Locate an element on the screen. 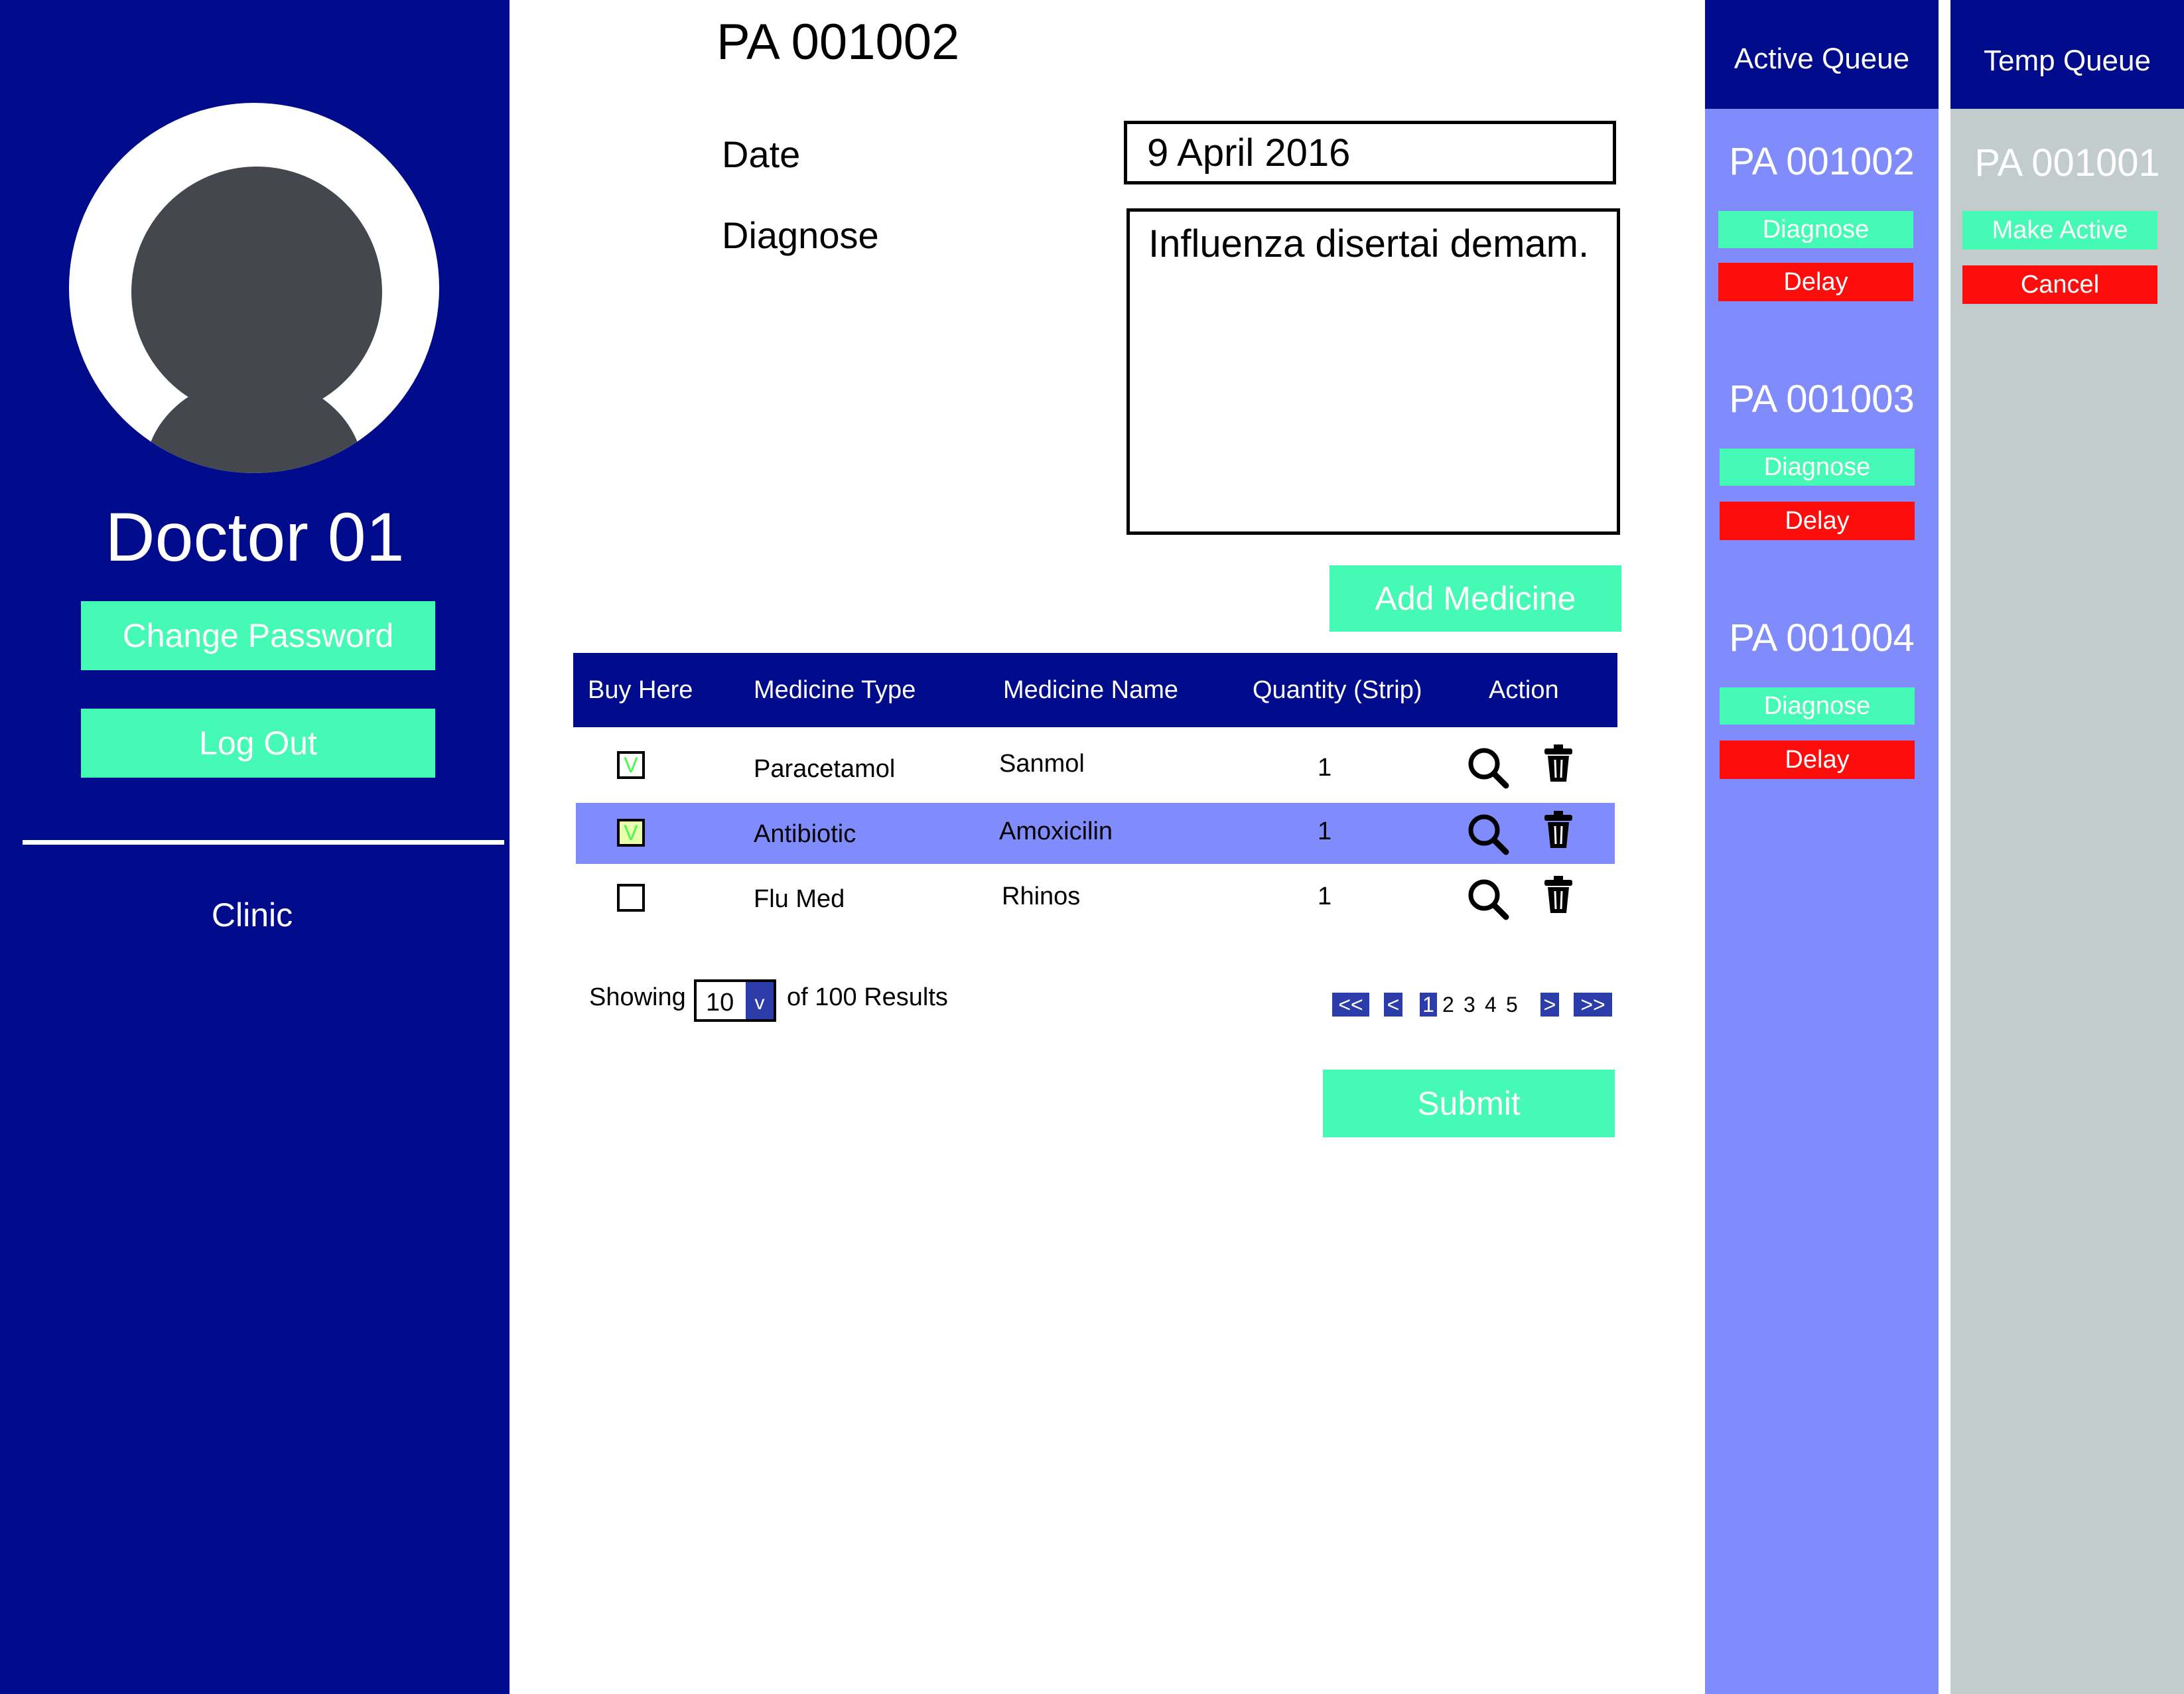 The image size is (2184, 1694). showing-label: Showing is located at coordinates (637, 997).